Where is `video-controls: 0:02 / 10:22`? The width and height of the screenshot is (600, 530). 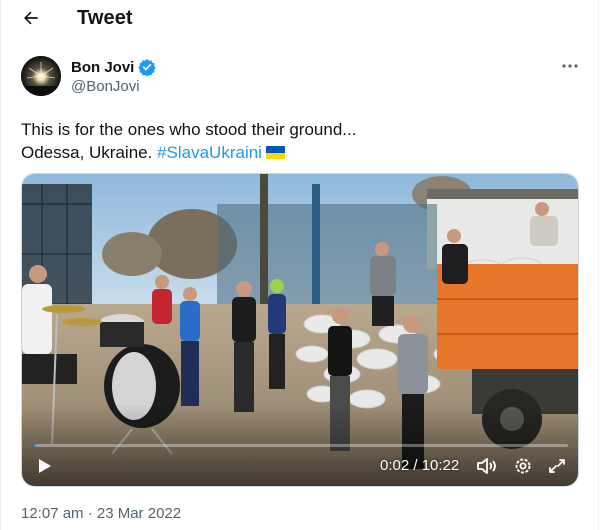
video-controls: 0:02 / 10:22 is located at coordinates (300, 465).